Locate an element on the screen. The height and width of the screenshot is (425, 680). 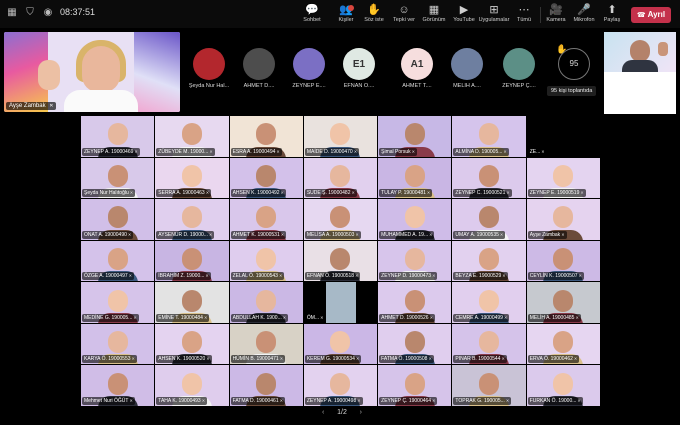
more-participants-button: 95 is located at coordinates (574, 64).